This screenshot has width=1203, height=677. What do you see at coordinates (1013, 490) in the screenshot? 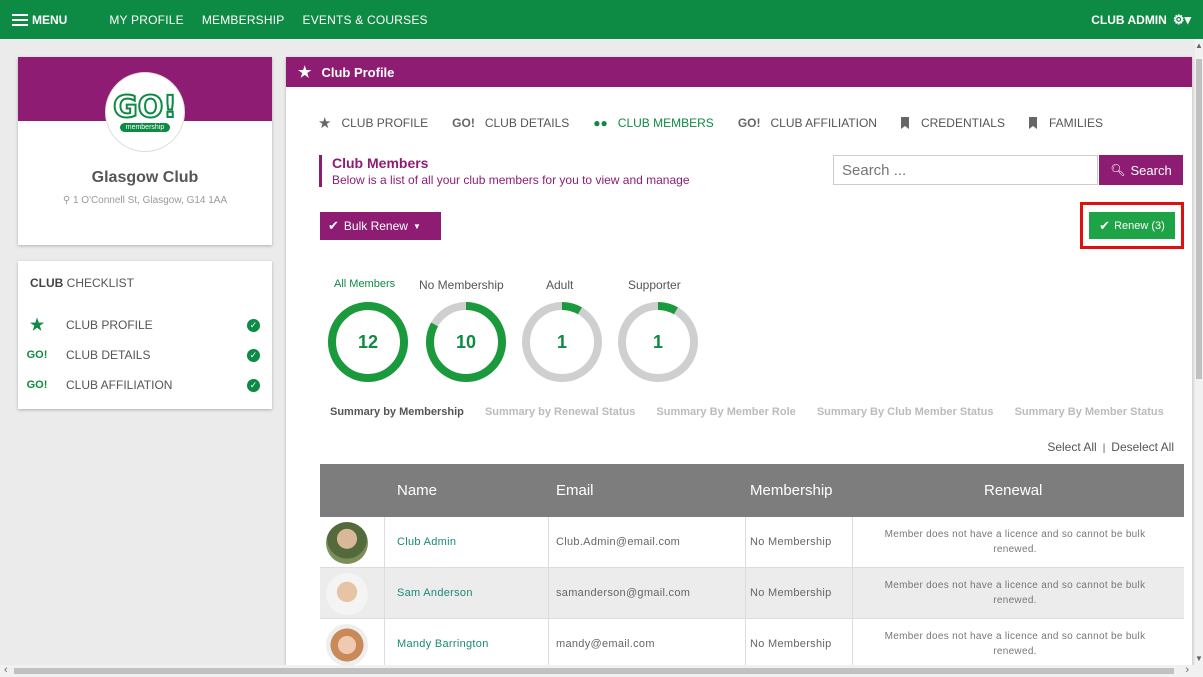
I see `header-renewal: Renewal` at bounding box center [1013, 490].